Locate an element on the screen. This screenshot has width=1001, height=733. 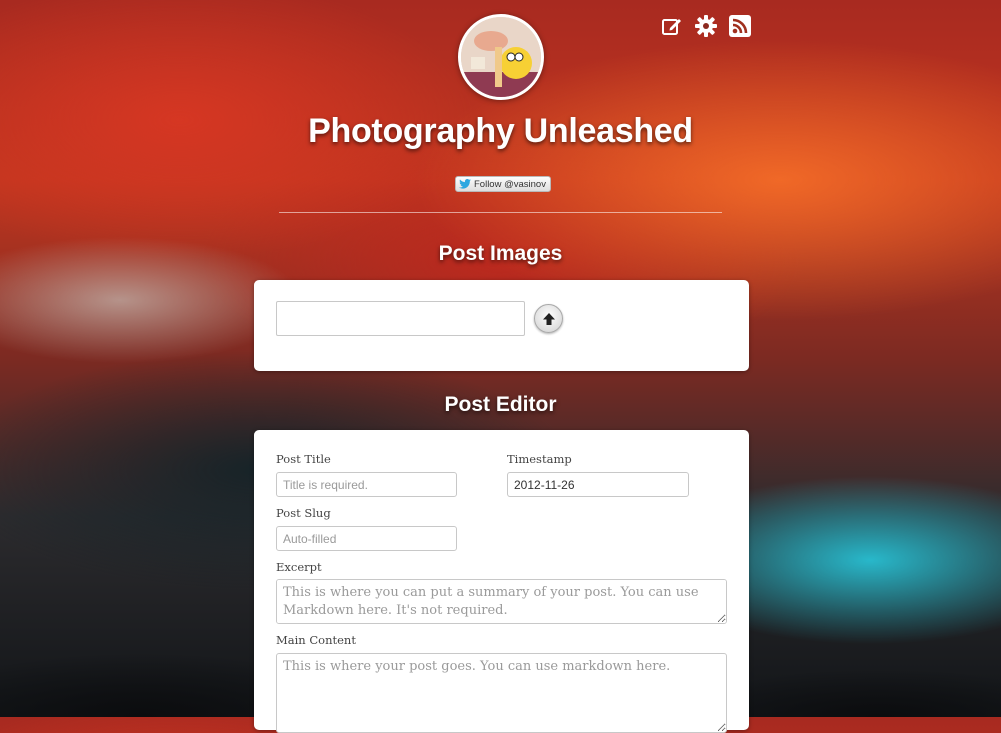
avatar is located at coordinates (501, 57).